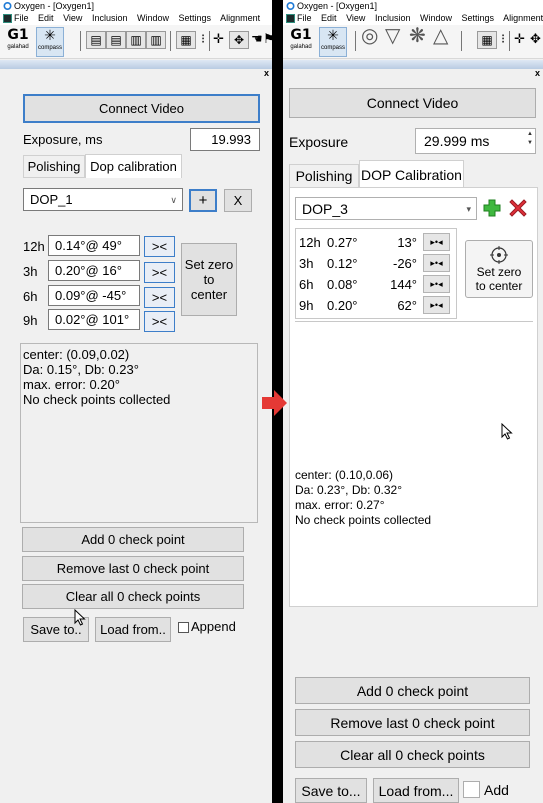  Describe the element at coordinates (136, 64) in the screenshot. I see `dock-title-bar` at that location.